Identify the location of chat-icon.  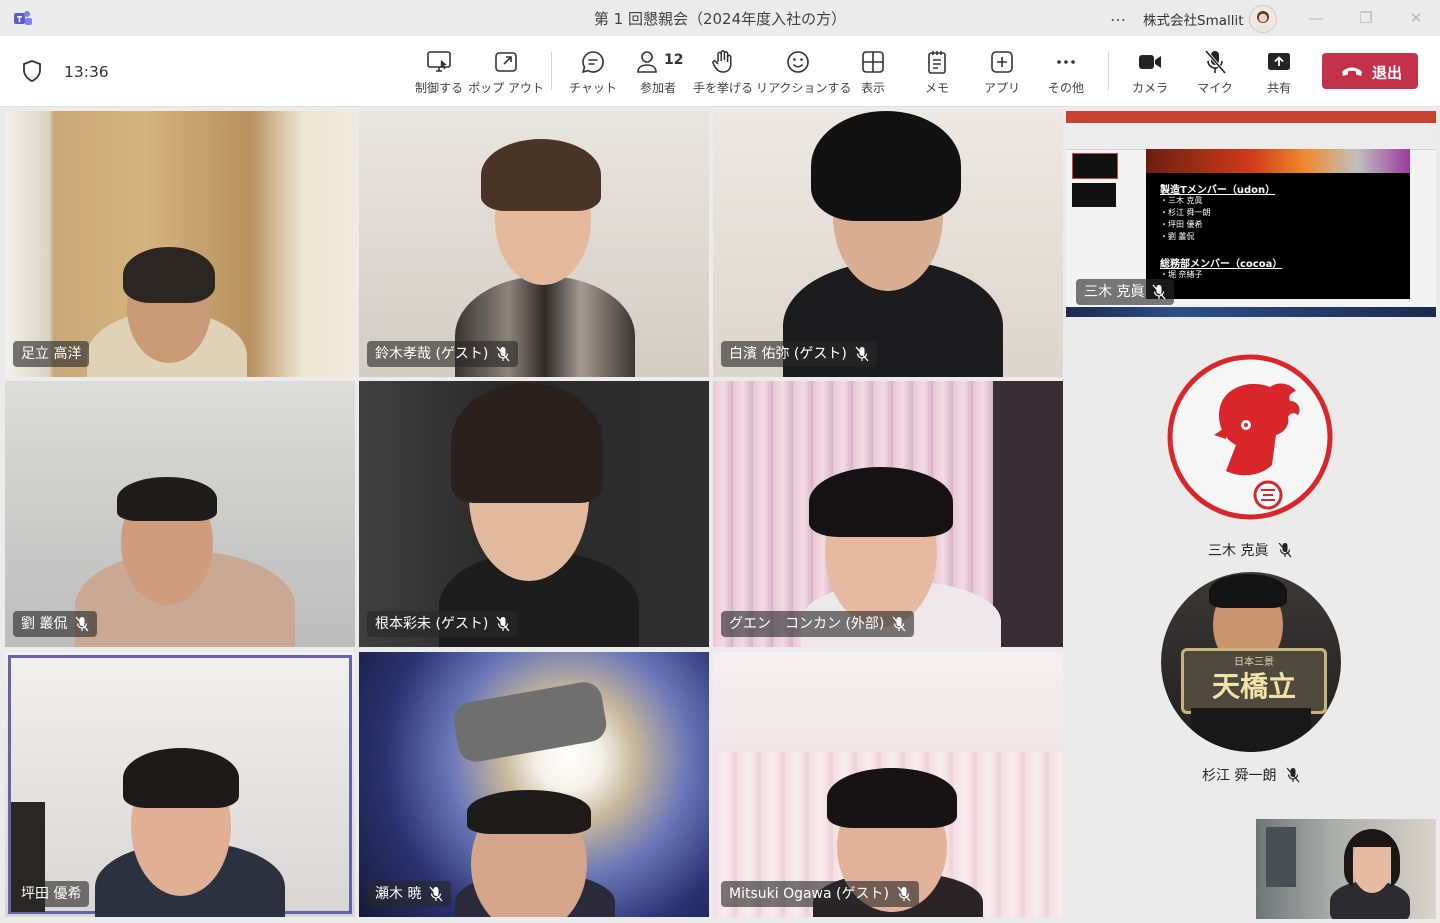
(592, 62).